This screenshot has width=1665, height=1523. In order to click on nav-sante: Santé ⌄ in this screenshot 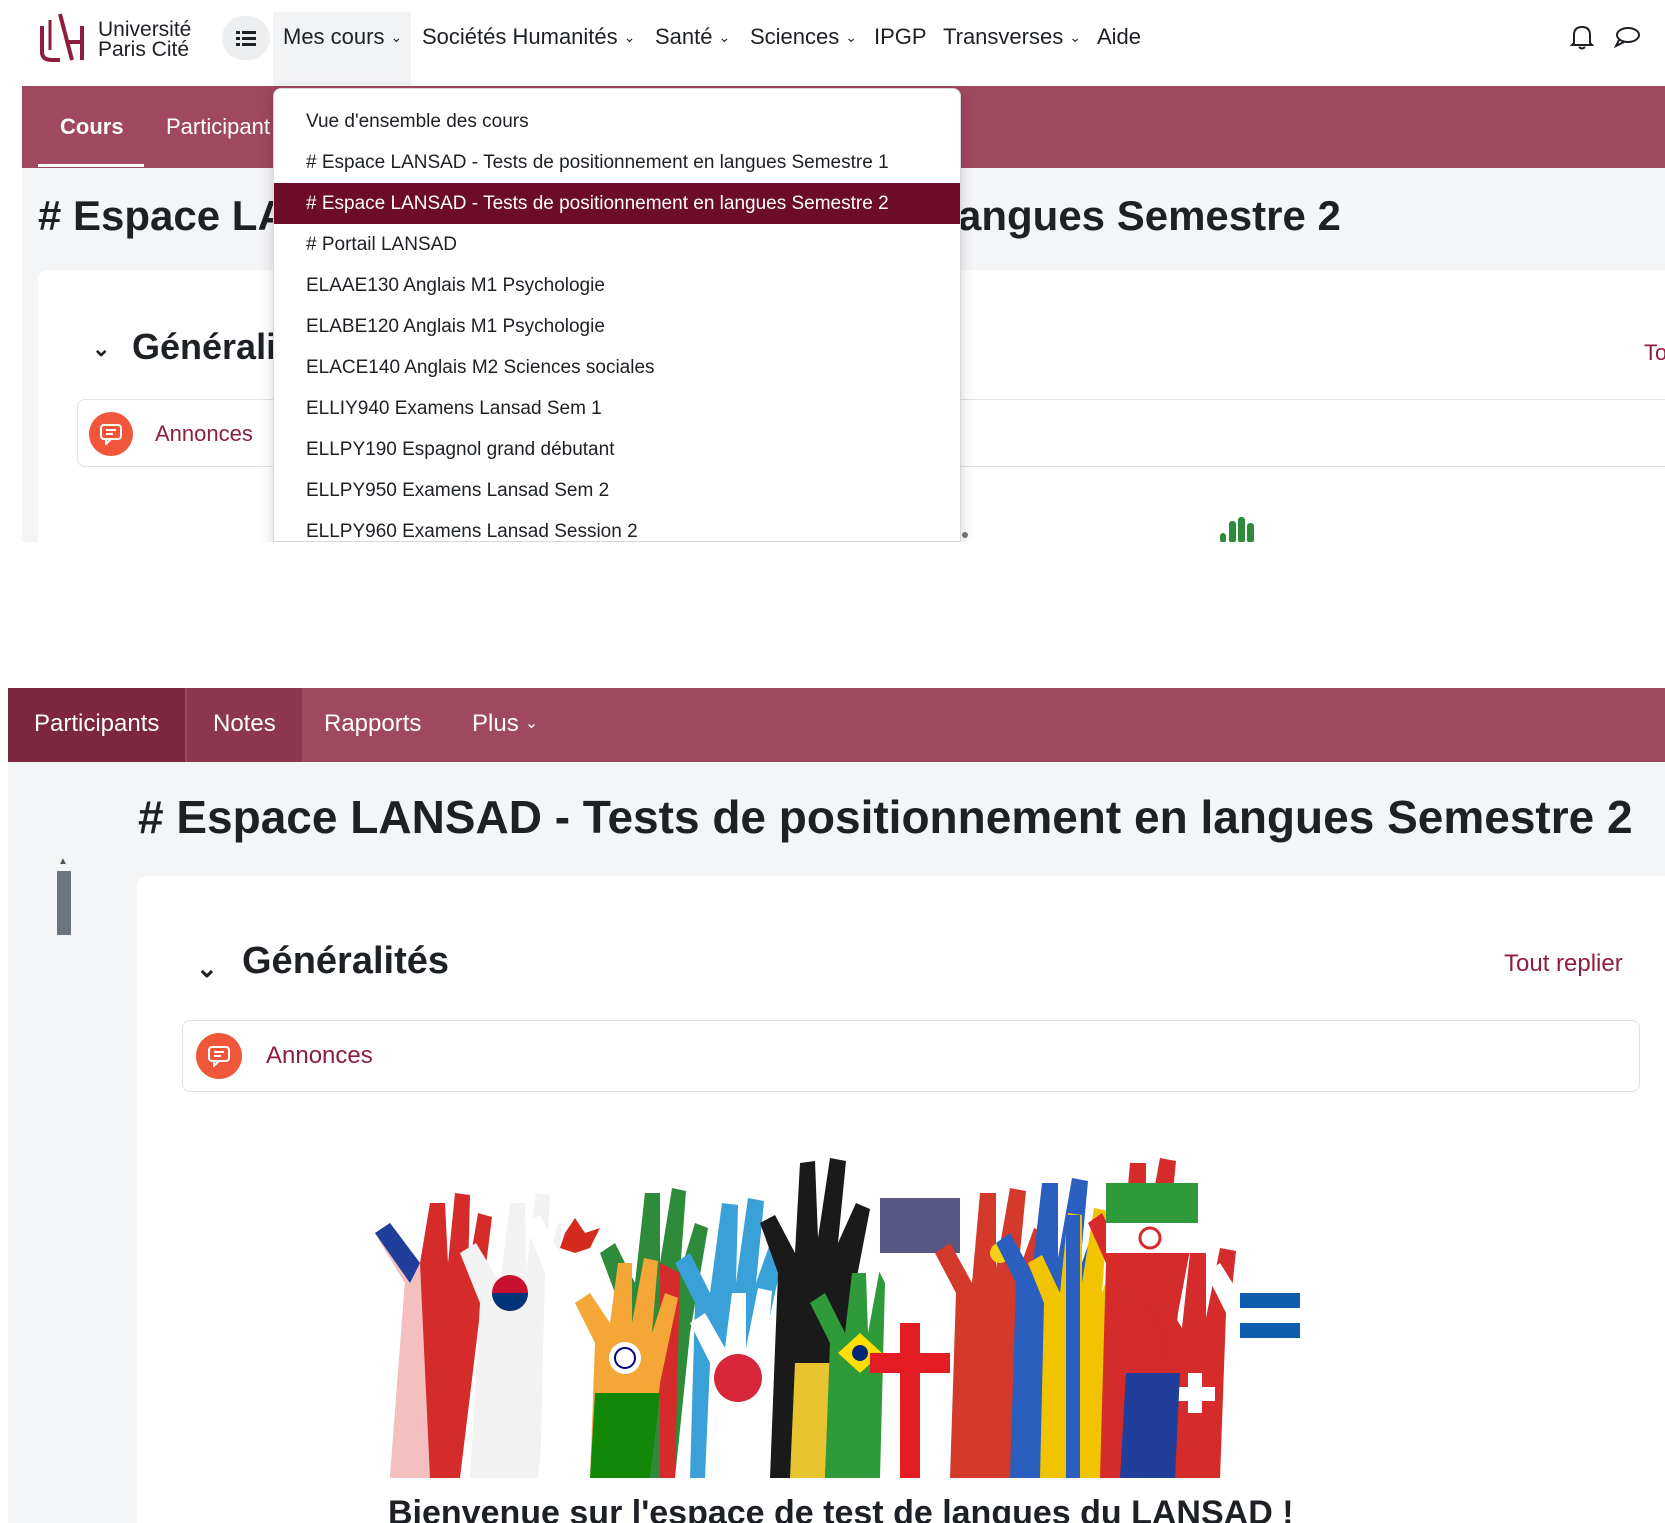, I will do `click(692, 37)`.